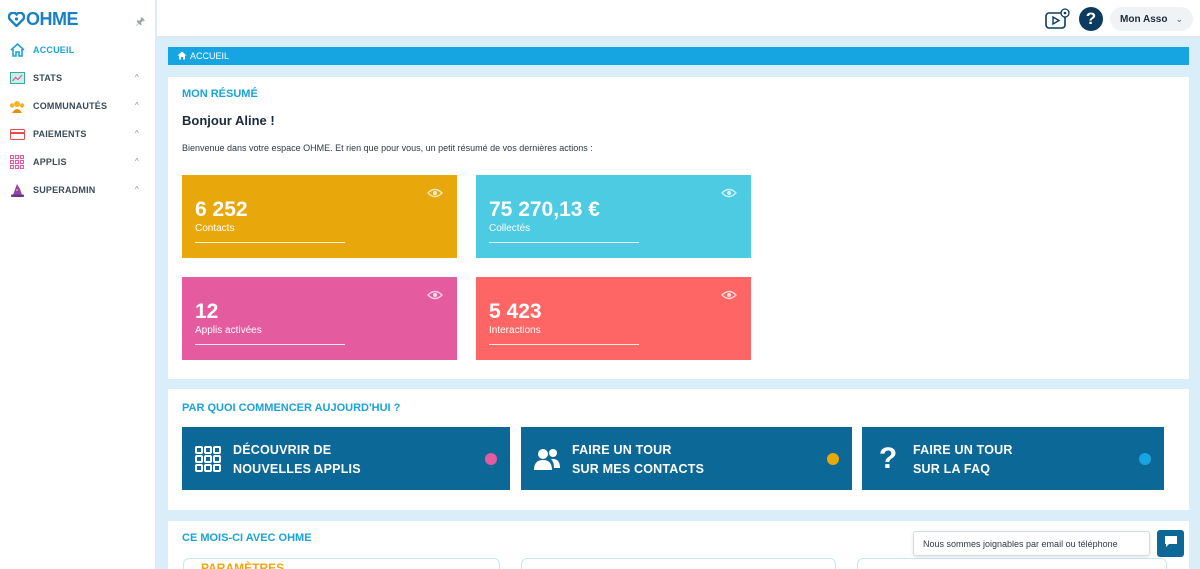  What do you see at coordinates (140, 22) in the screenshot?
I see `pin-icon: 🖈` at bounding box center [140, 22].